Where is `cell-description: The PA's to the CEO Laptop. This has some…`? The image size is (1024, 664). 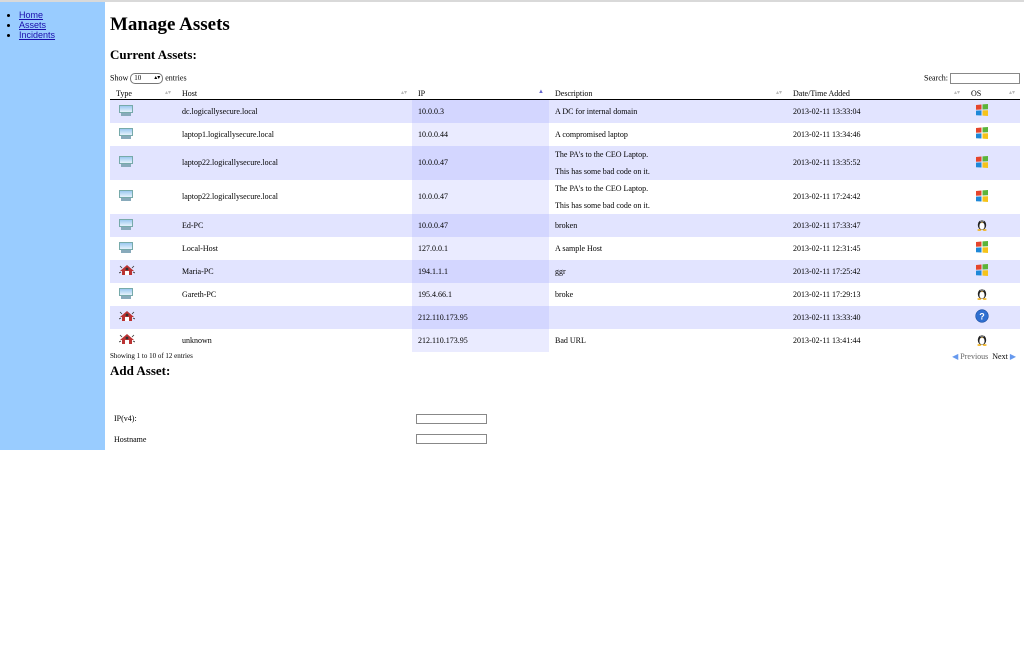 cell-description: The PA's to the CEO Laptop. This has some… is located at coordinates (668, 196).